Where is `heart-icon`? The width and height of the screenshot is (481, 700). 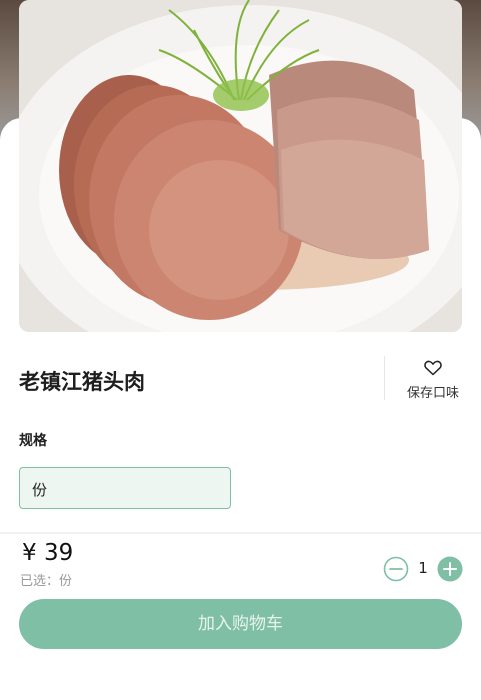 heart-icon is located at coordinates (433, 370).